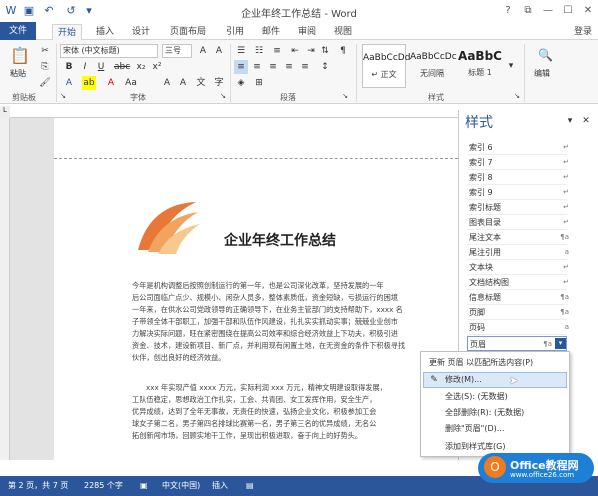  Describe the element at coordinates (241, 83) in the screenshot. I see `shading-icon: ◈` at that location.